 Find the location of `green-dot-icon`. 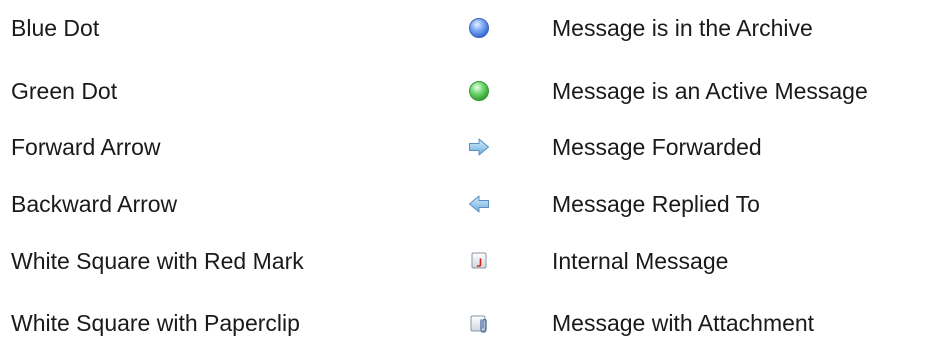

green-dot-icon is located at coordinates (479, 91).